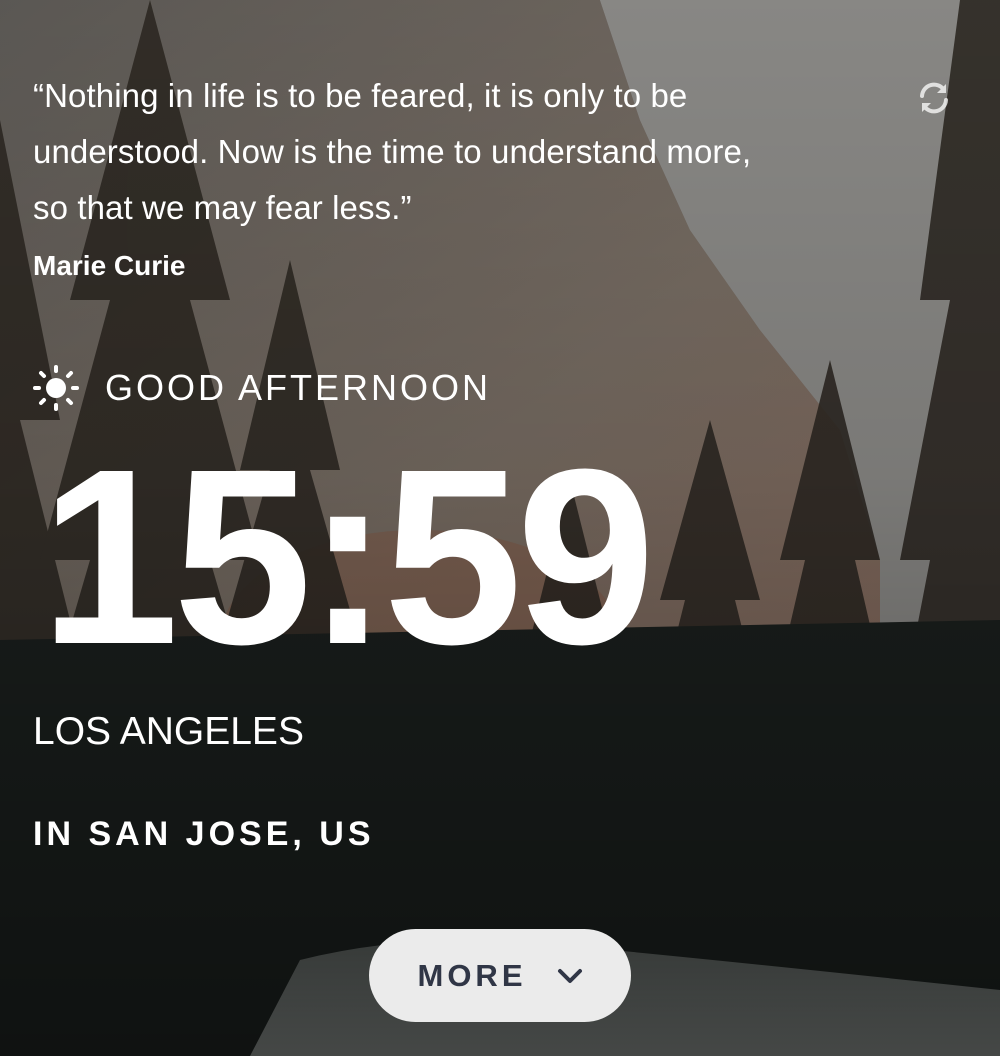 Image resolution: width=1000 pixels, height=1056 pixels. I want to click on refresh-quote-button, so click(934, 98).